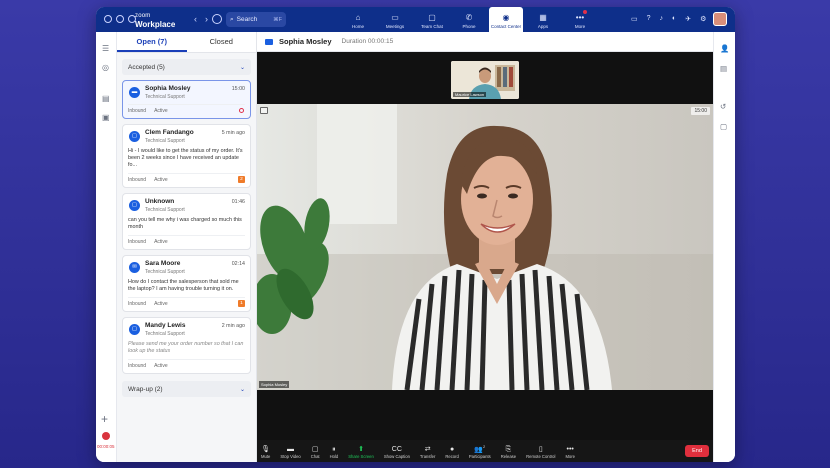 This screenshot has height=468, width=830. What do you see at coordinates (432, 19) in the screenshot?
I see `nav-tab-team-chat: ▢ Team Chat` at bounding box center [432, 19].